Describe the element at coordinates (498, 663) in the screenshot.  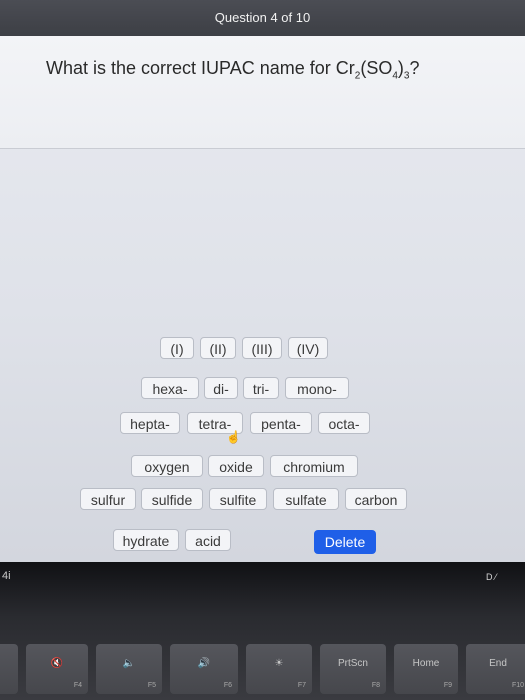
I see `key-f10-main: End` at that location.